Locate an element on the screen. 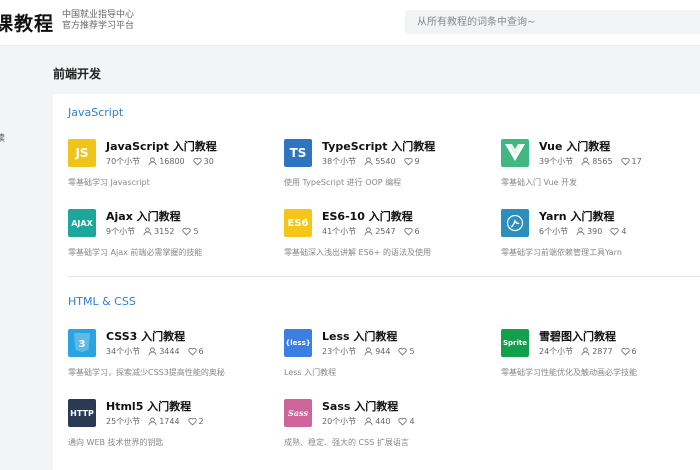 This screenshot has width=700, height=470. learners-count: 390 is located at coordinates (595, 231).